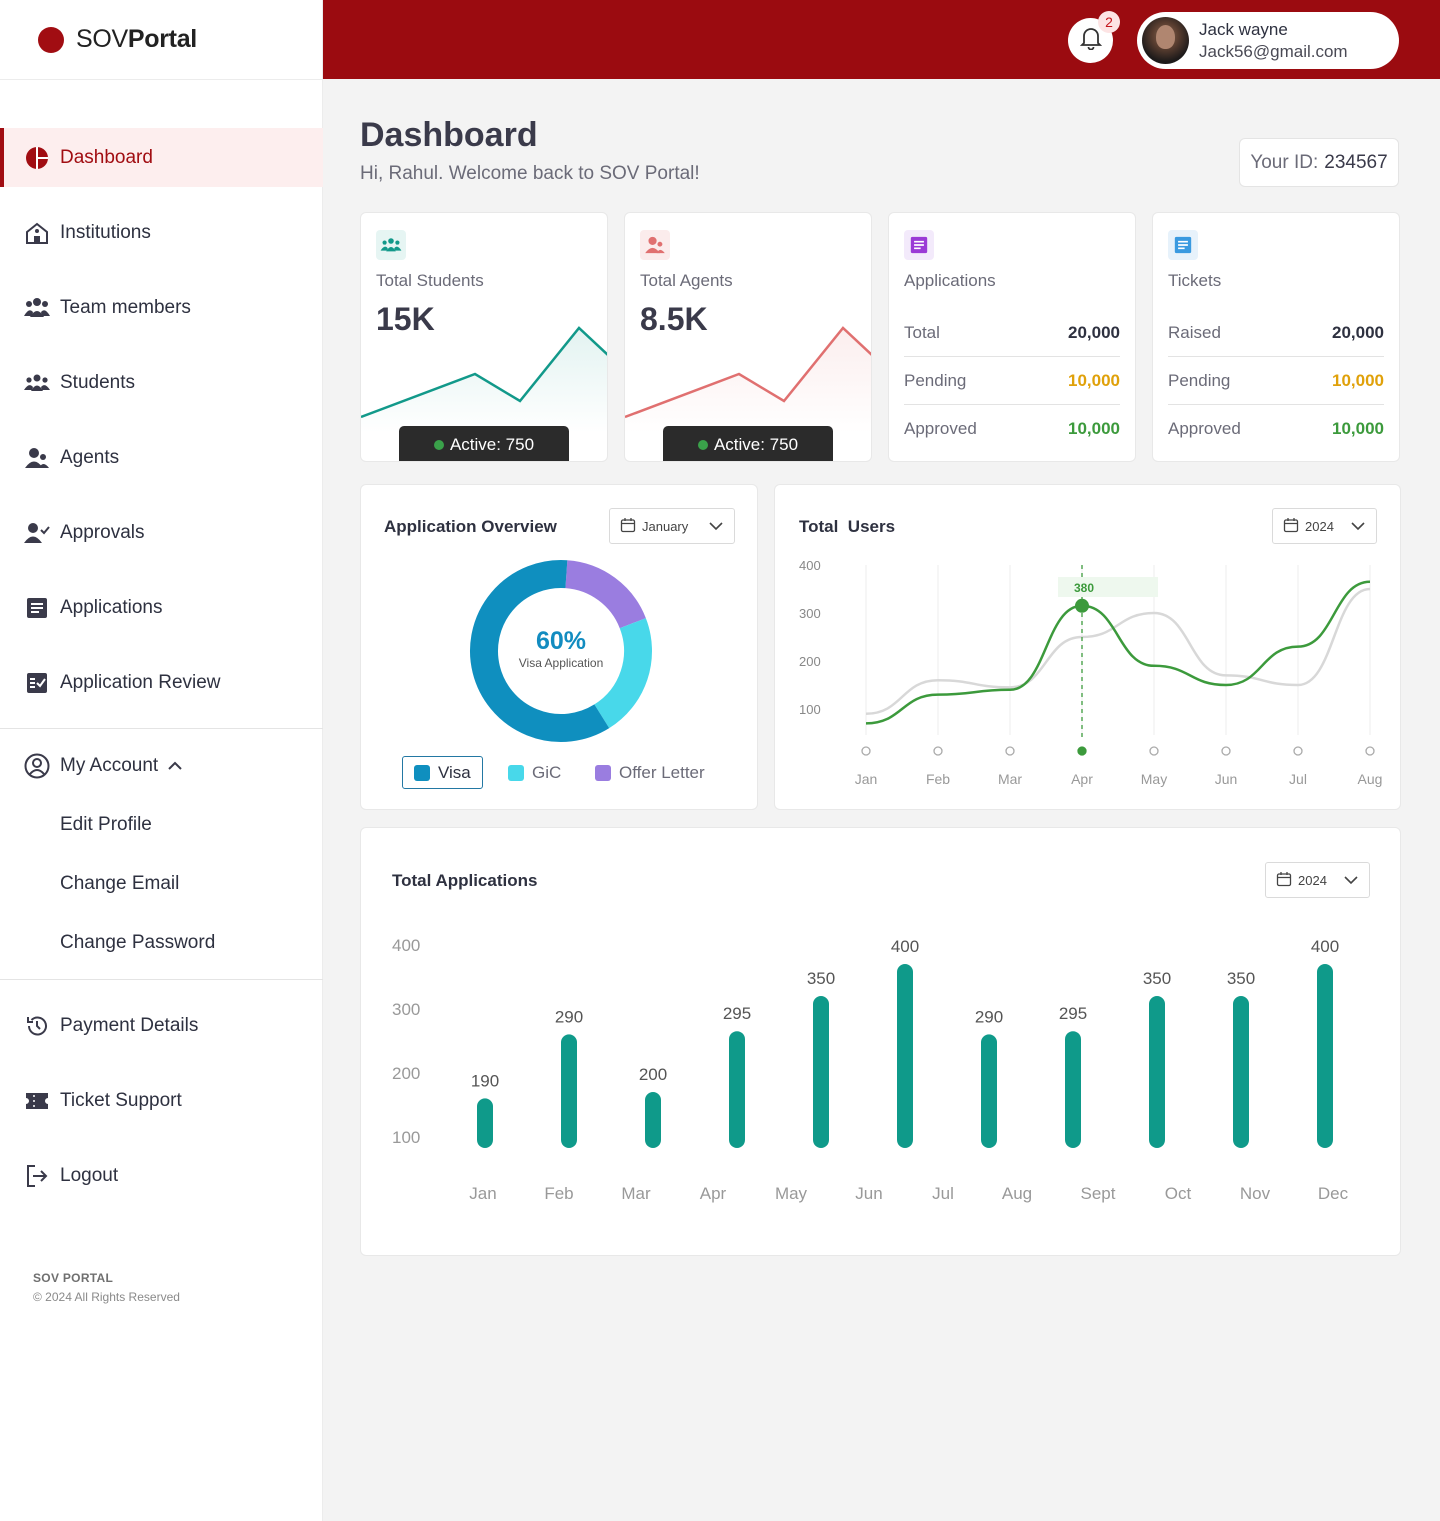 This screenshot has height=1521, width=1440. I want to click on sidebar-item-approvals: Approvals, so click(161, 532).